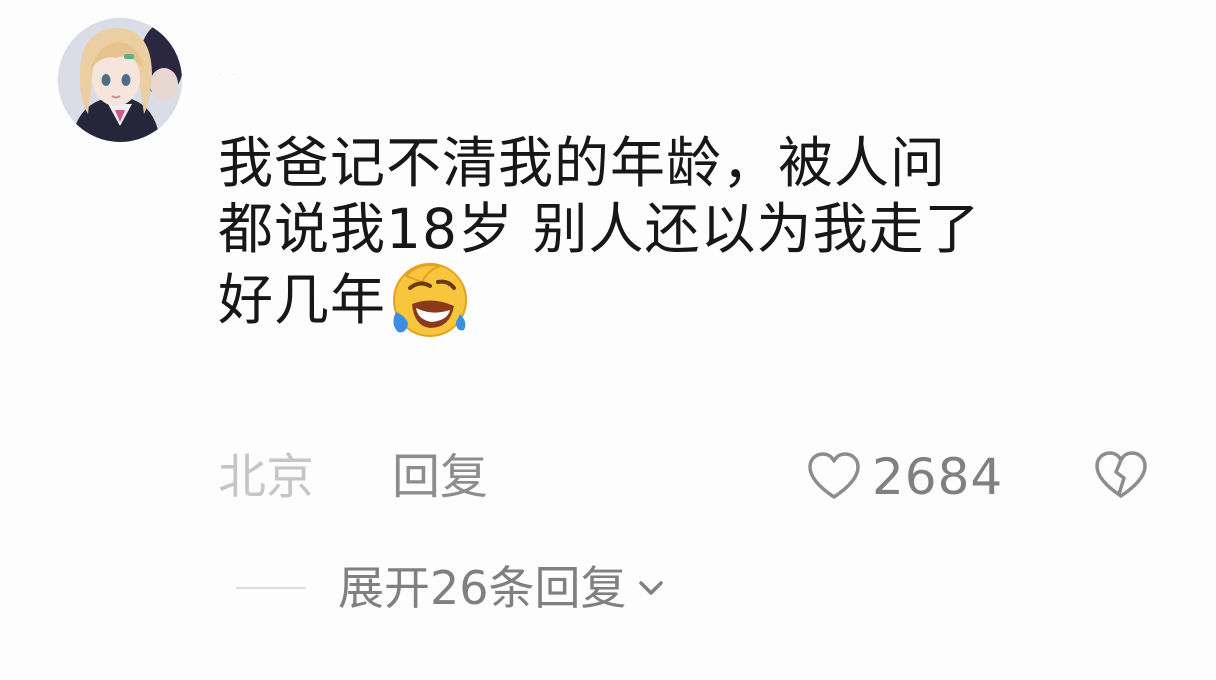  I want to click on anime-avatar-icon, so click(120, 80).